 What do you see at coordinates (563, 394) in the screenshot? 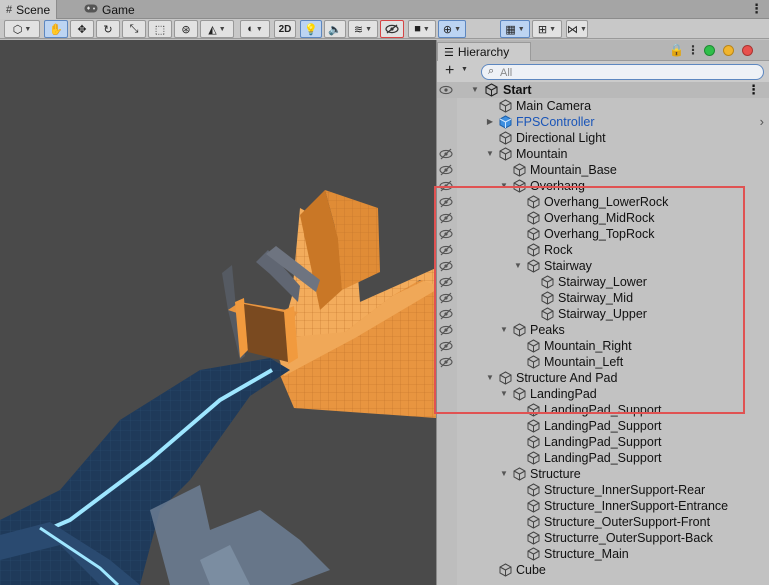
I see `hierarchy-item-label: LandingPad` at bounding box center [563, 394].